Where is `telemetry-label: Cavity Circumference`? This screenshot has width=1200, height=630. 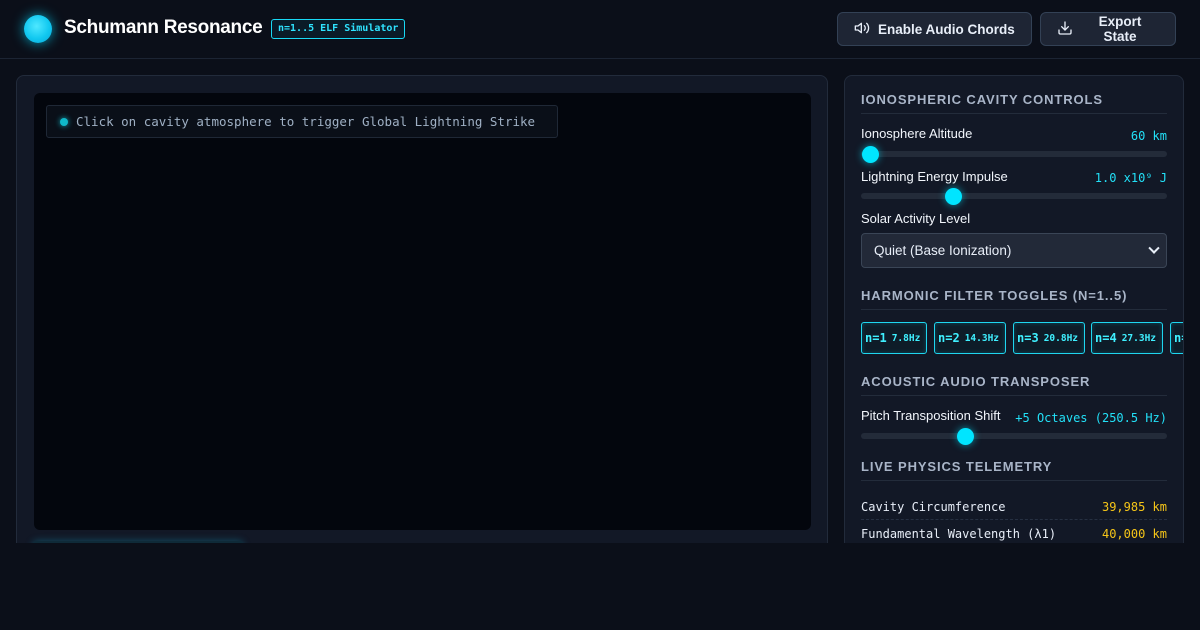 telemetry-label: Cavity Circumference is located at coordinates (933, 506).